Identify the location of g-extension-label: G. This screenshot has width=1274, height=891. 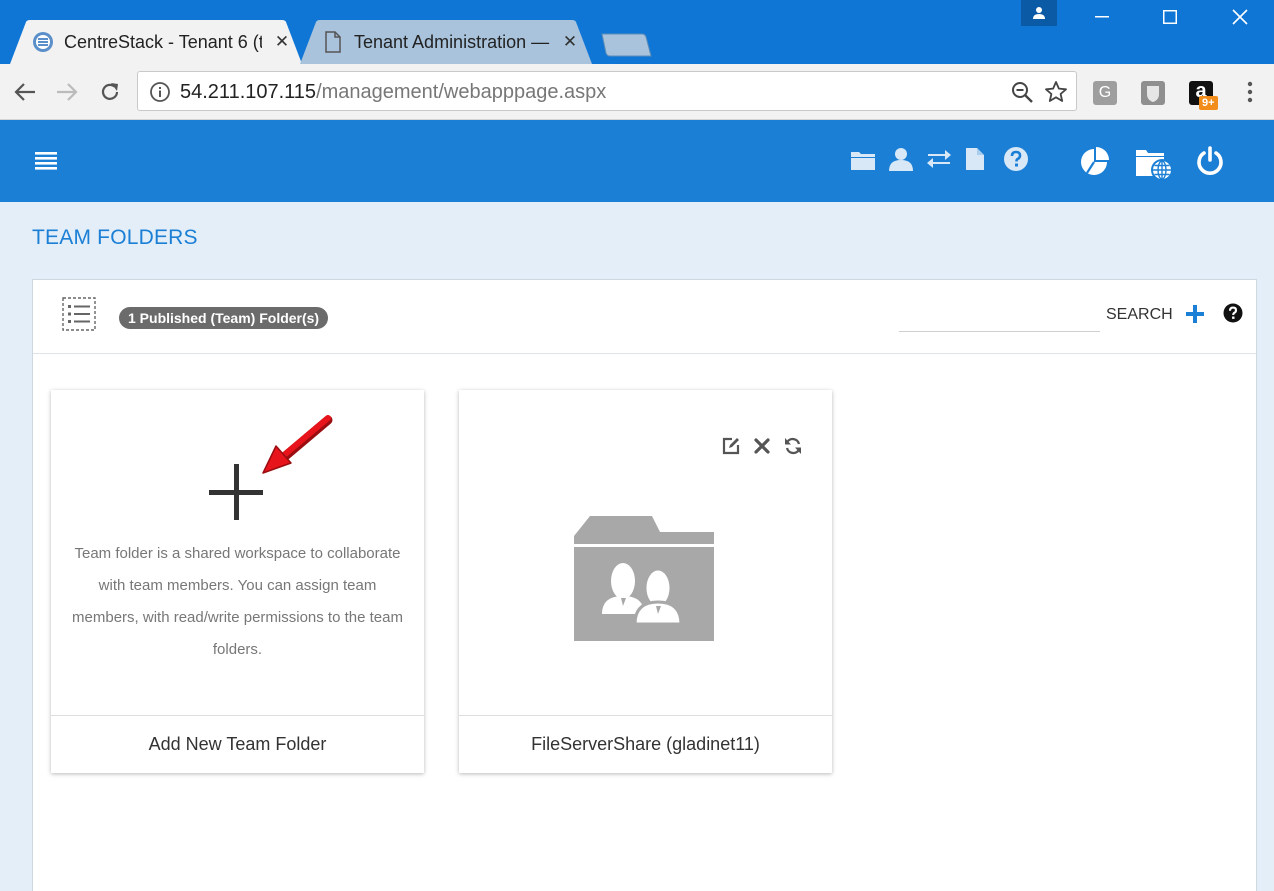
(1105, 92).